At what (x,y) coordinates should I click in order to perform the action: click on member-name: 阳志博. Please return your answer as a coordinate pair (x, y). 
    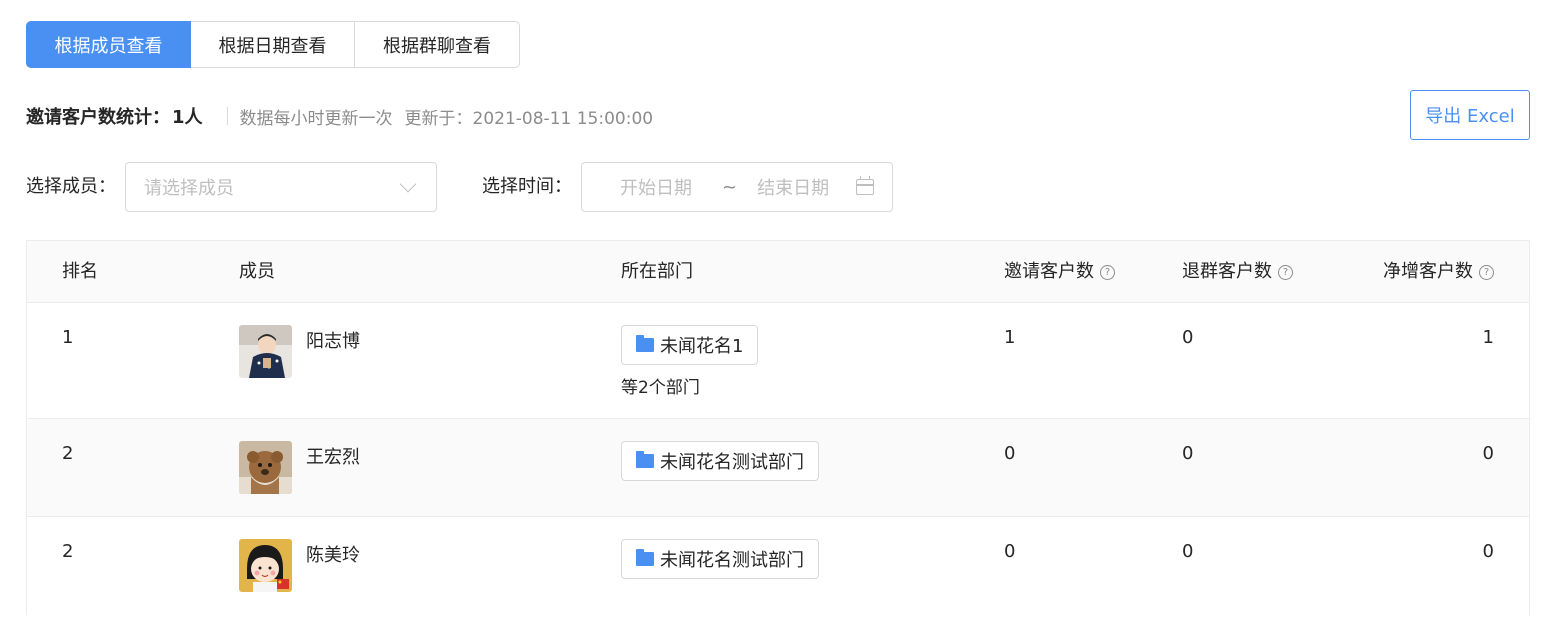
    Looking at the image, I should click on (333, 341).